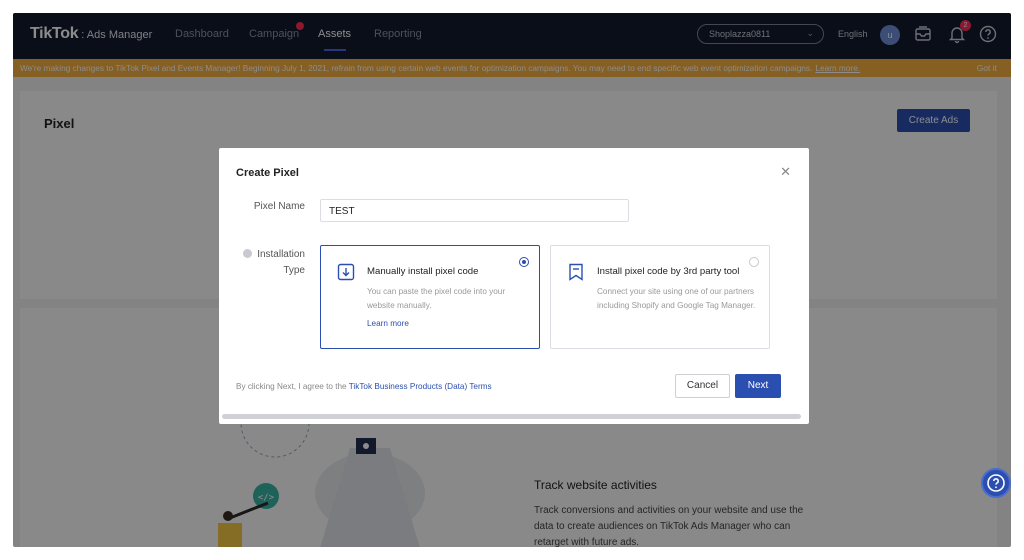 This screenshot has height=560, width=1024. Describe the element at coordinates (754, 262) in the screenshot. I see `third-party-install-radio` at that location.